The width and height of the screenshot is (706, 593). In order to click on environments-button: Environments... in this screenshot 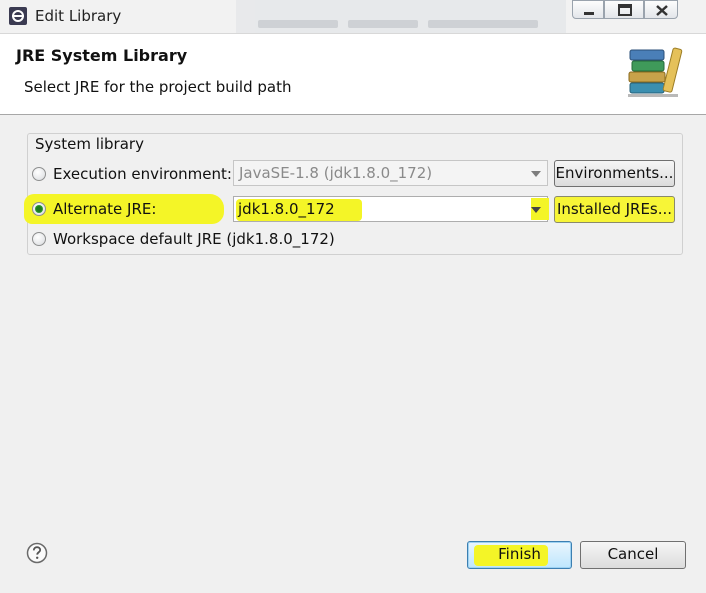, I will do `click(614, 173)`.